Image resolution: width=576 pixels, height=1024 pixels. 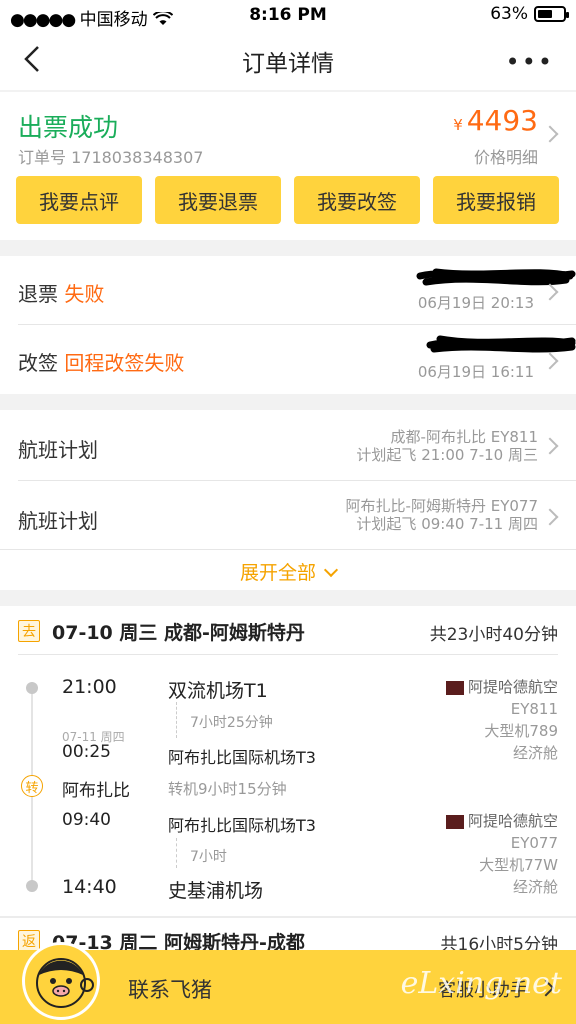 I want to click on chevron-down-icon, so click(x=331, y=570).